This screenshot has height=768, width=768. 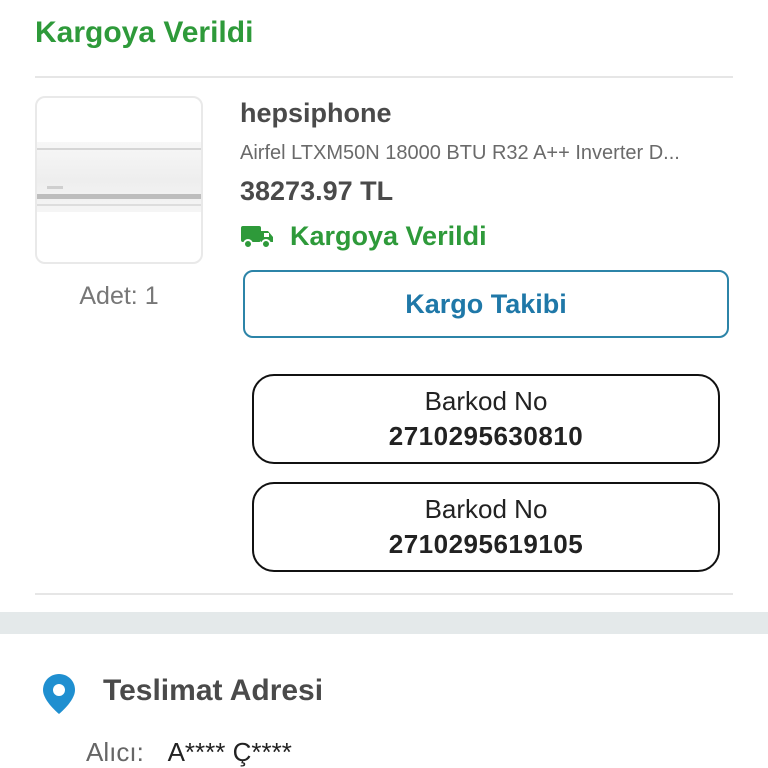 What do you see at coordinates (486, 419) in the screenshot?
I see `barcode-box: Barkod No 2710295630810` at bounding box center [486, 419].